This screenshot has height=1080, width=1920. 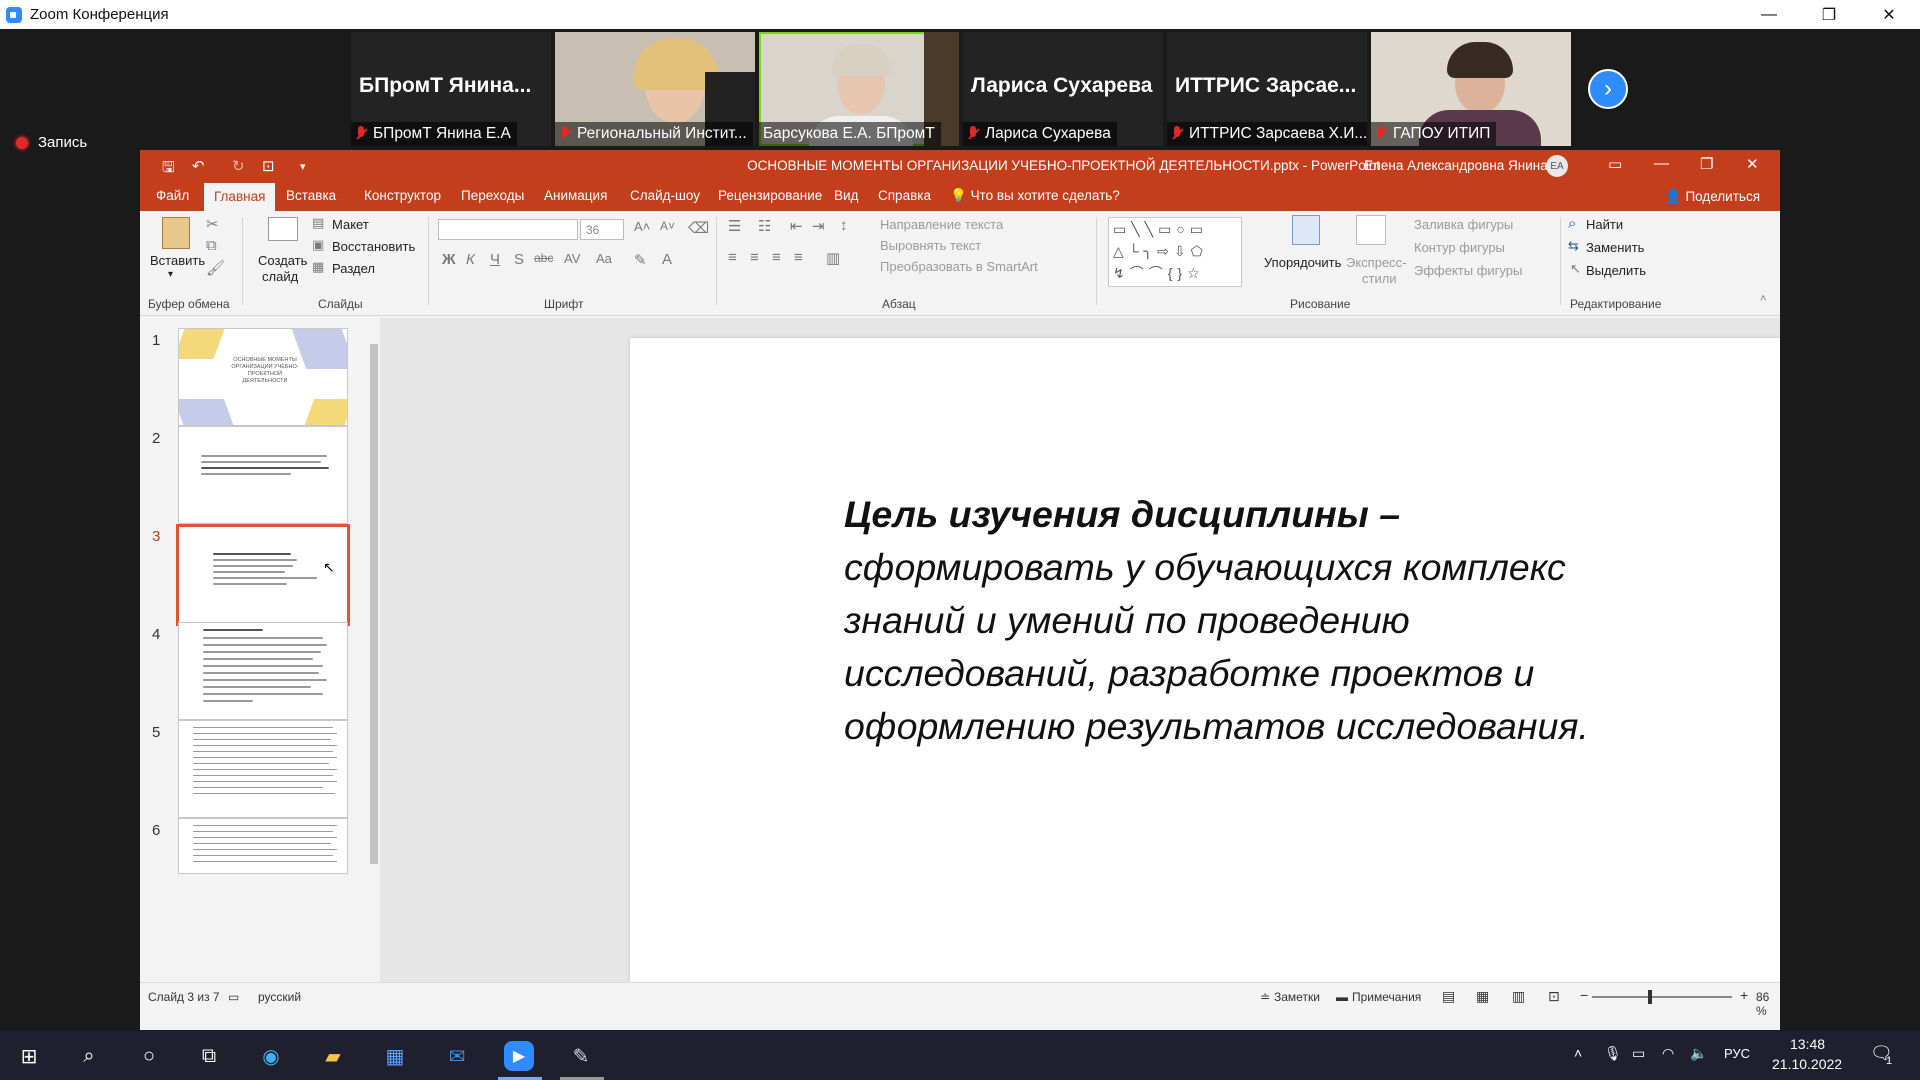 I want to click on tab-animations: Анимация, so click(x=575, y=196).